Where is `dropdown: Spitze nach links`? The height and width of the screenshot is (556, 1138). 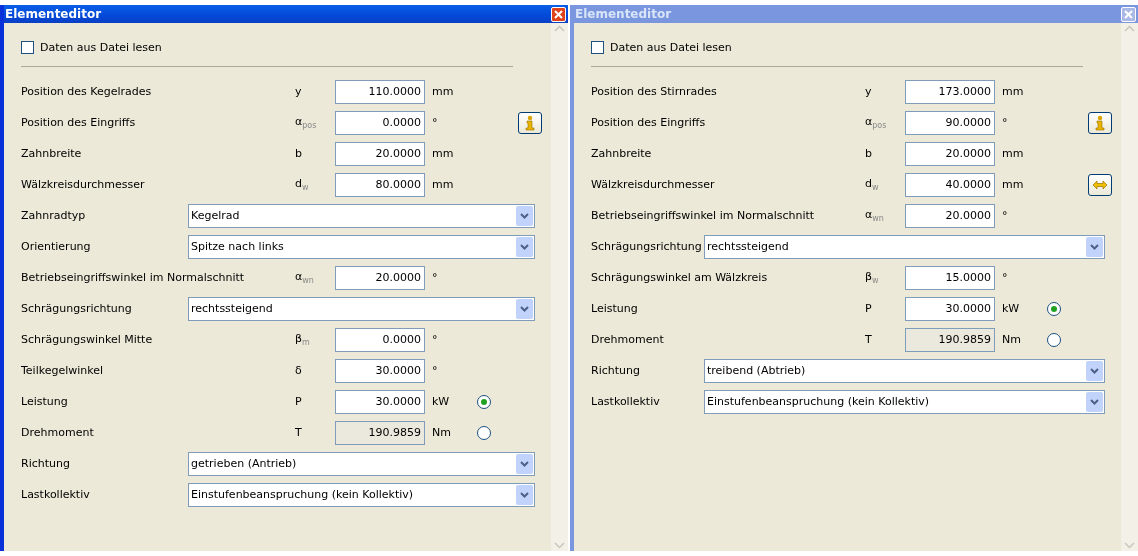 dropdown: Spitze nach links is located at coordinates (361, 246).